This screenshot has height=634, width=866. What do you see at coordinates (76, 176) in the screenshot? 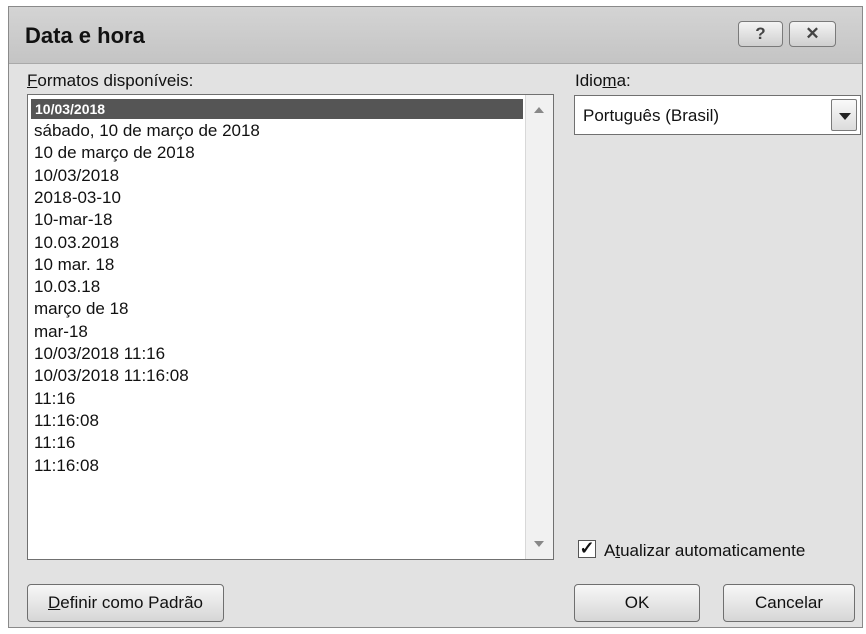
I see `list-item: 10/03/2018` at bounding box center [76, 176].